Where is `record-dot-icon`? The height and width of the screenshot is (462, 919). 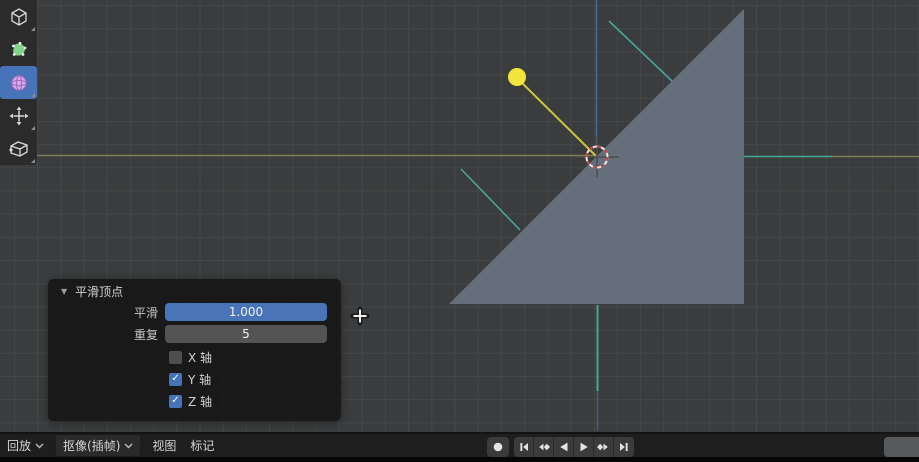
record-dot-icon is located at coordinates (498, 447).